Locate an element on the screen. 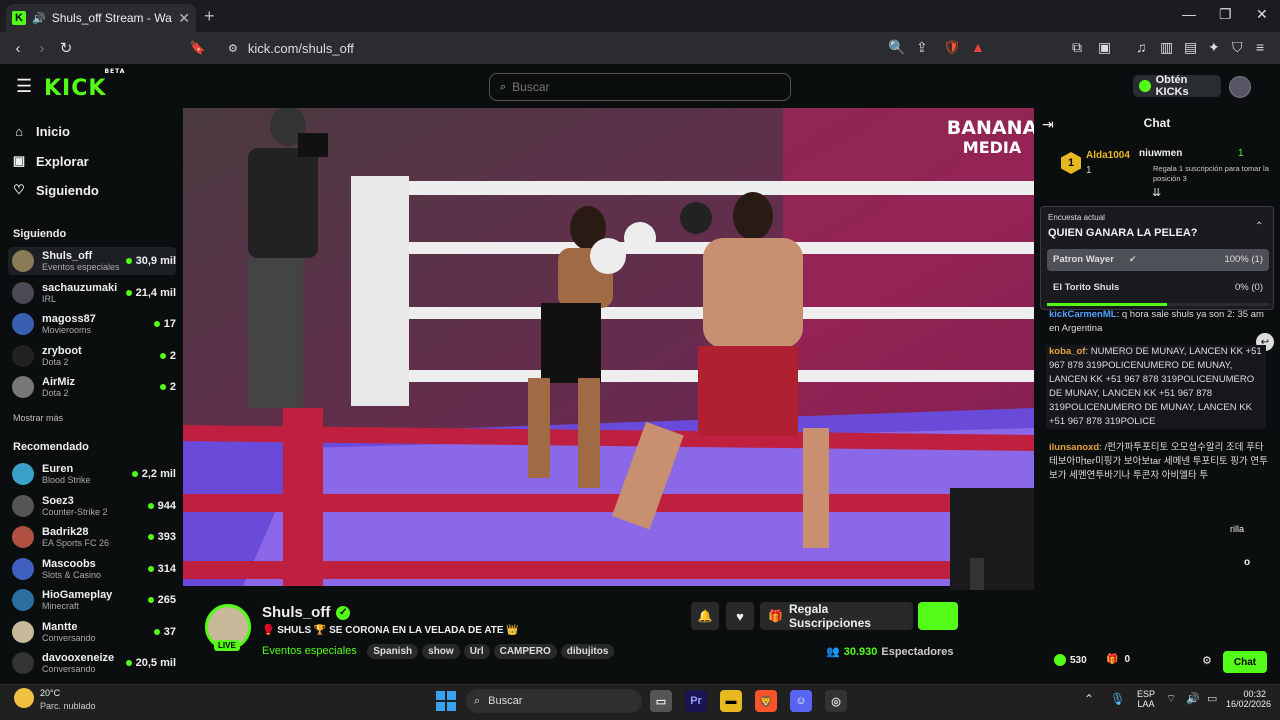  share-icon: ⇪ is located at coordinates (922, 47).